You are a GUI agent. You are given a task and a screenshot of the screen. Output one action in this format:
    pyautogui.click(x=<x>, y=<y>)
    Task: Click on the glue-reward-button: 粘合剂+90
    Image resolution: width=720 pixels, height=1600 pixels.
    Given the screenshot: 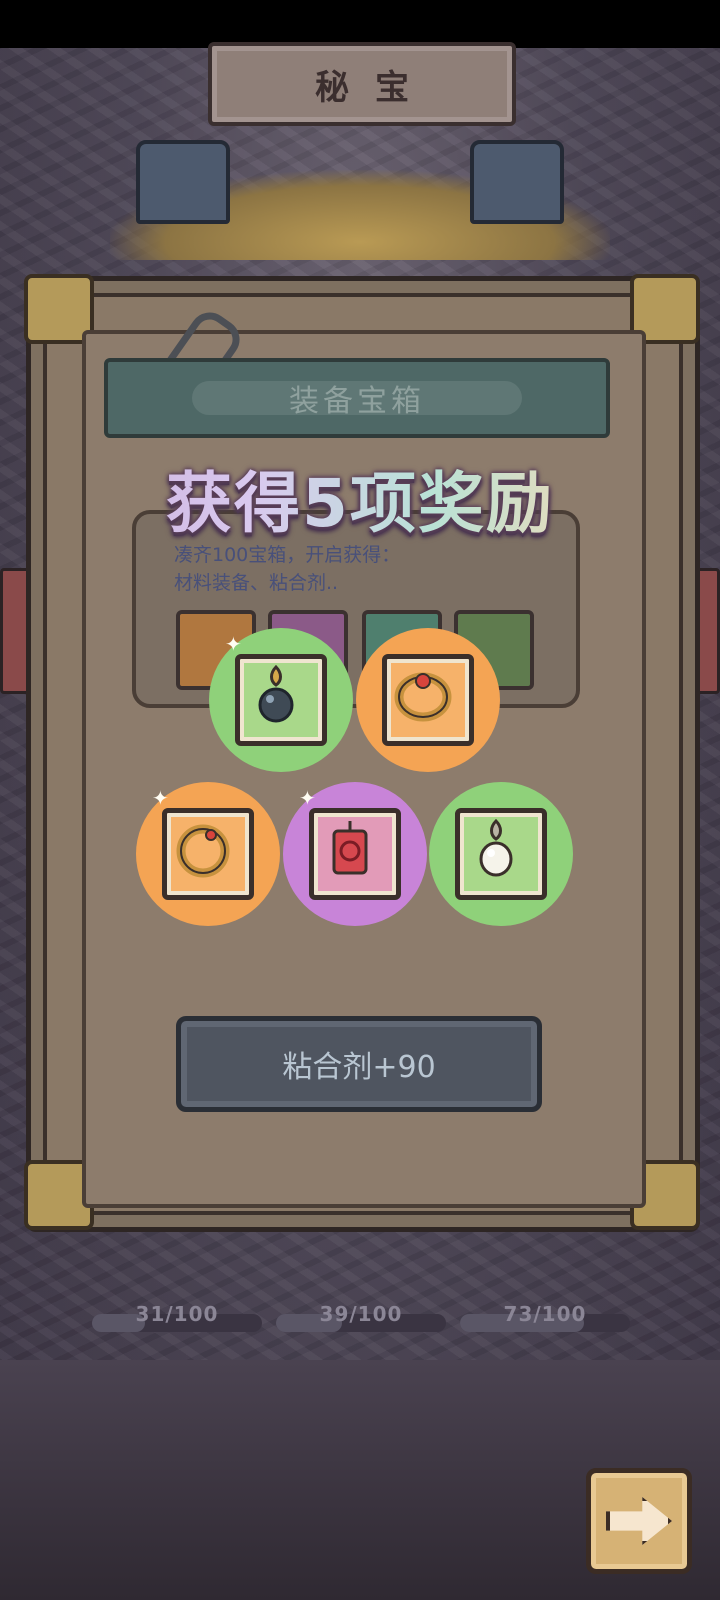 What is the action you would take?
    pyautogui.click(x=359, y=1064)
    